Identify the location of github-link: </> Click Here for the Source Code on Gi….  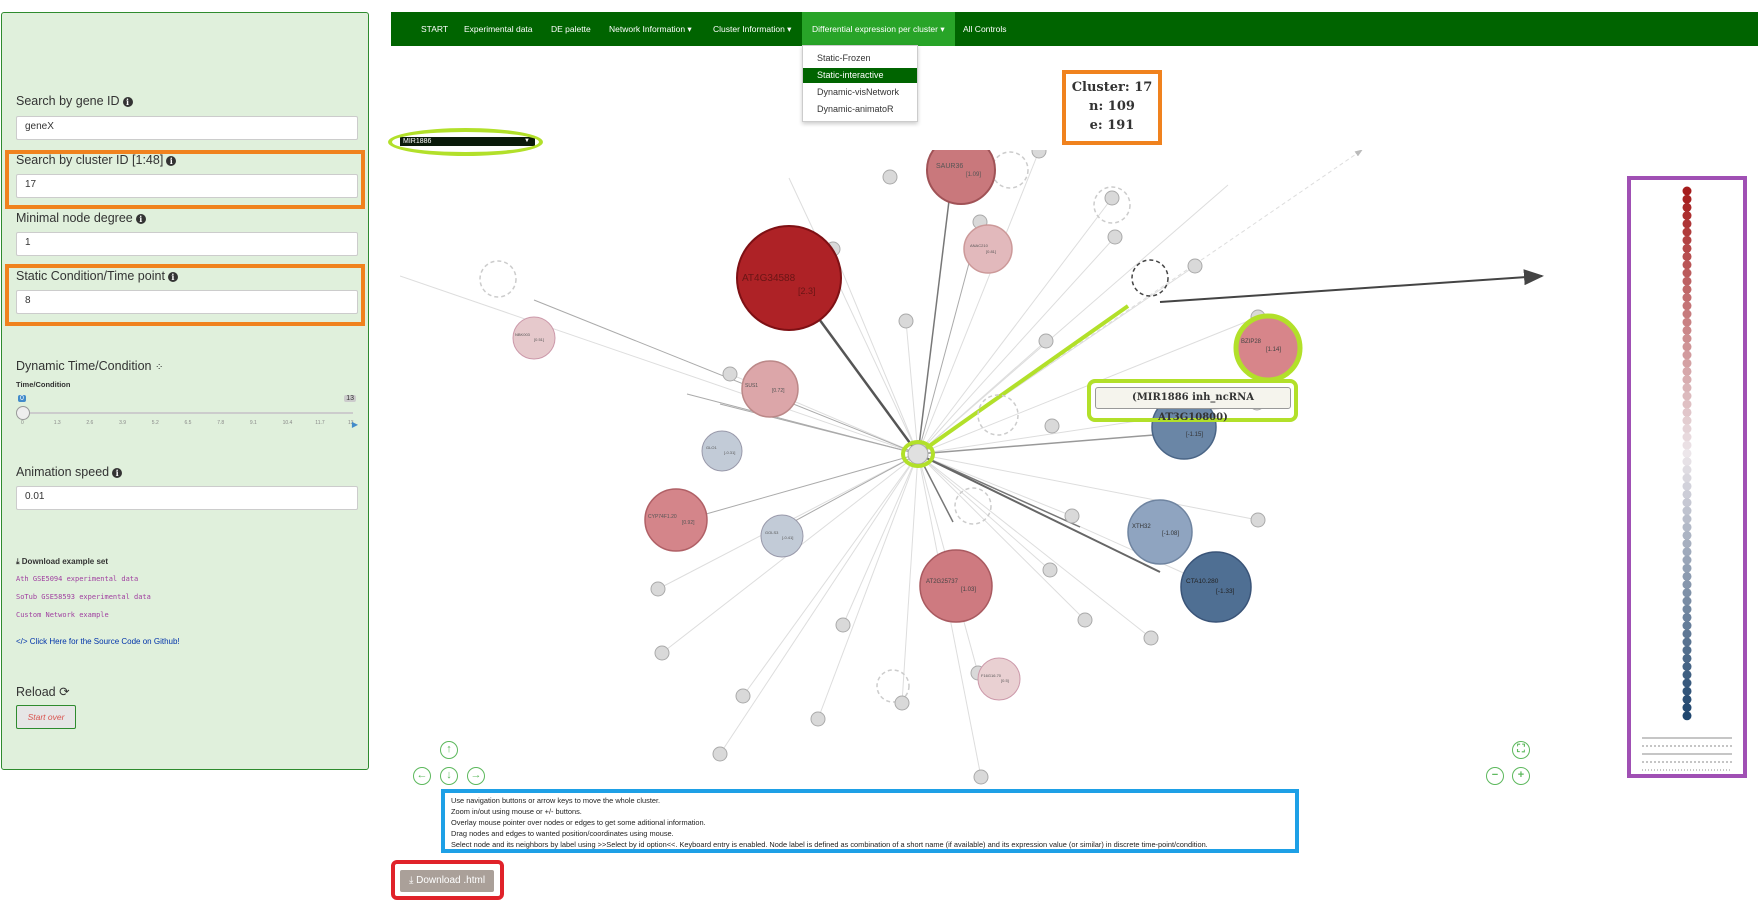
(98, 641).